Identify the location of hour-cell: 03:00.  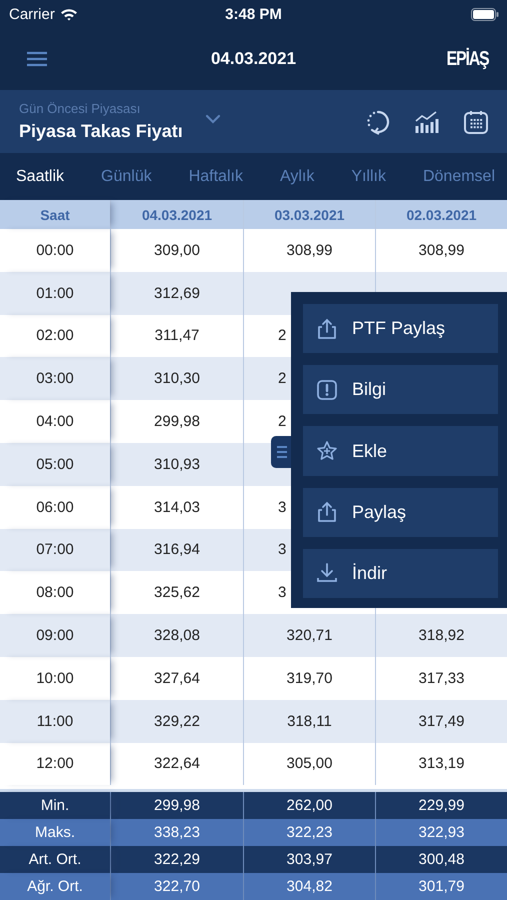
(55, 378).